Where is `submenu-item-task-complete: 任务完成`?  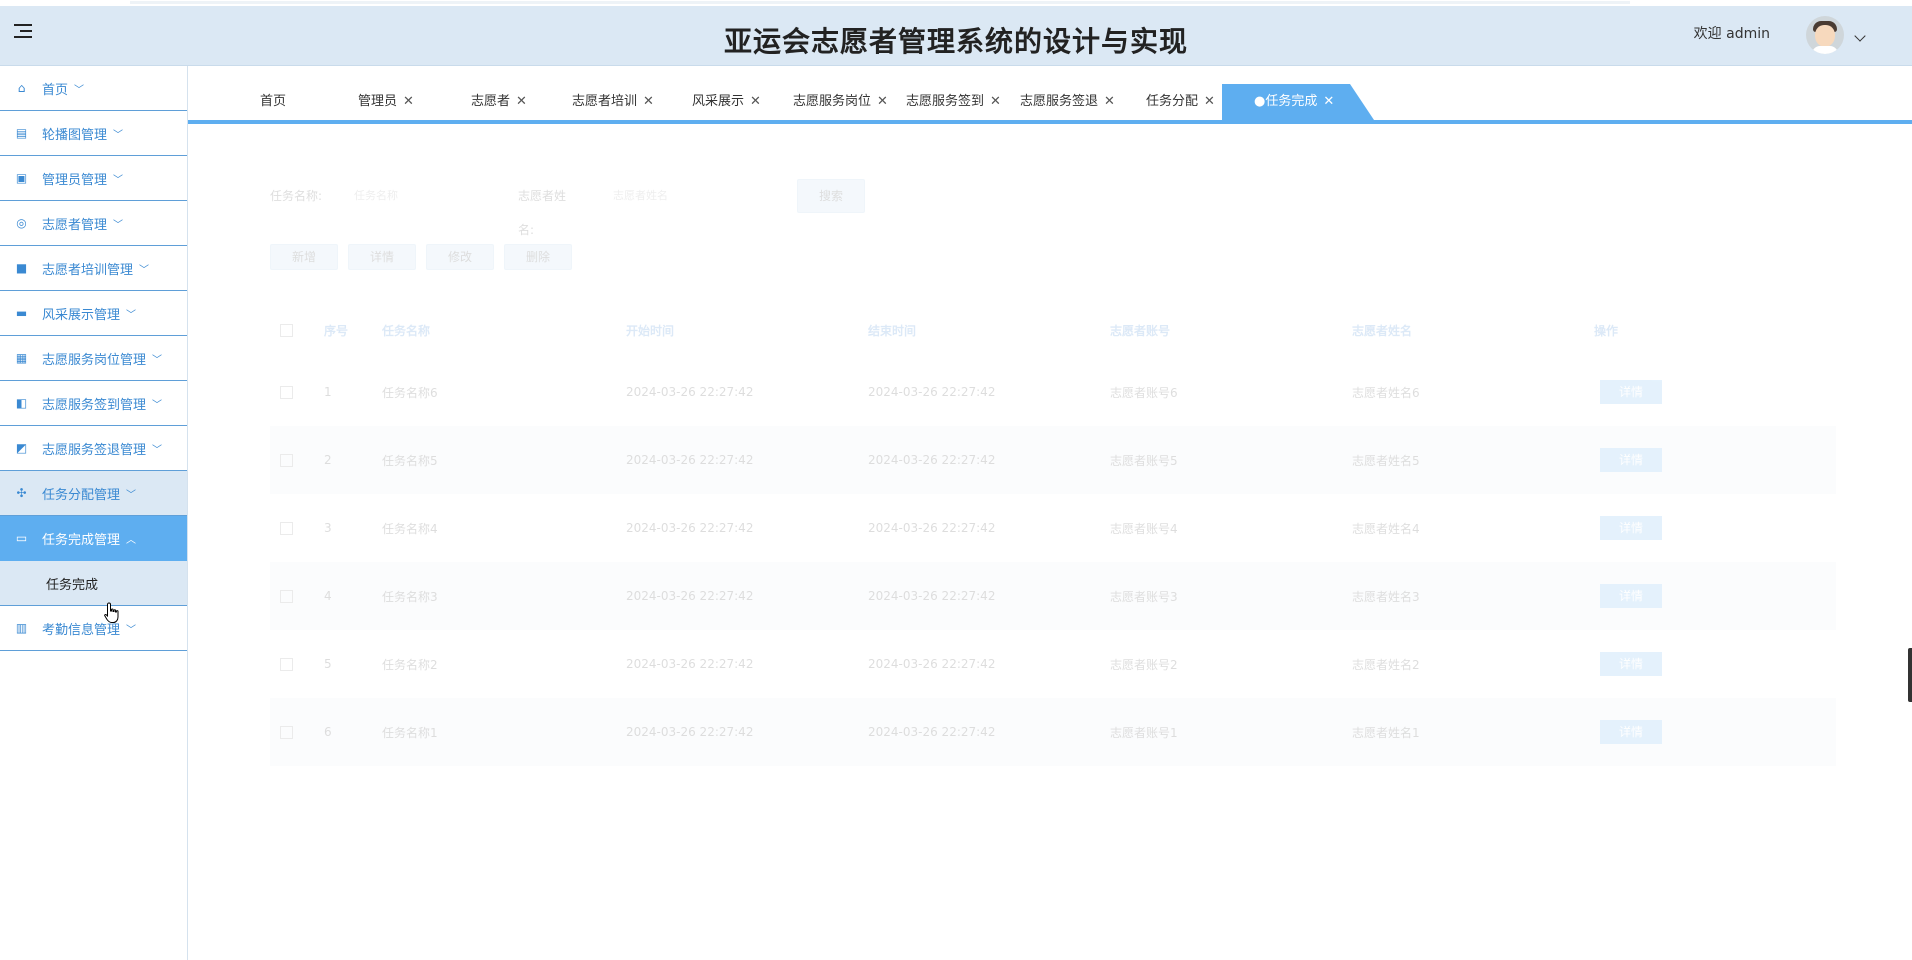
submenu-item-task-complete: 任务完成 is located at coordinates (93, 583).